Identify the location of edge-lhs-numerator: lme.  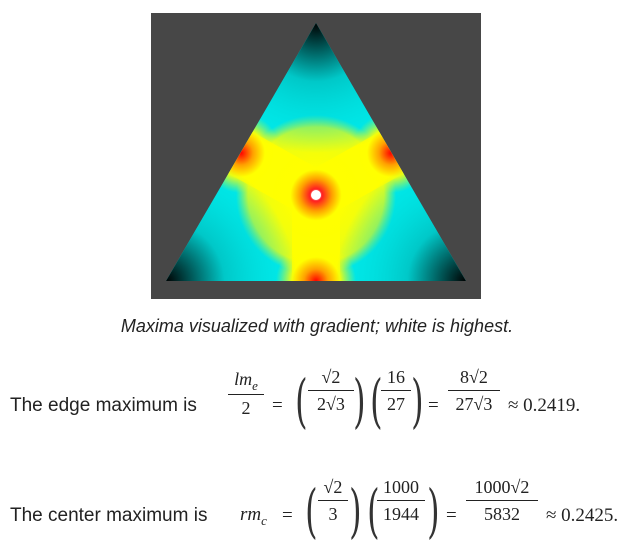
(246, 380).